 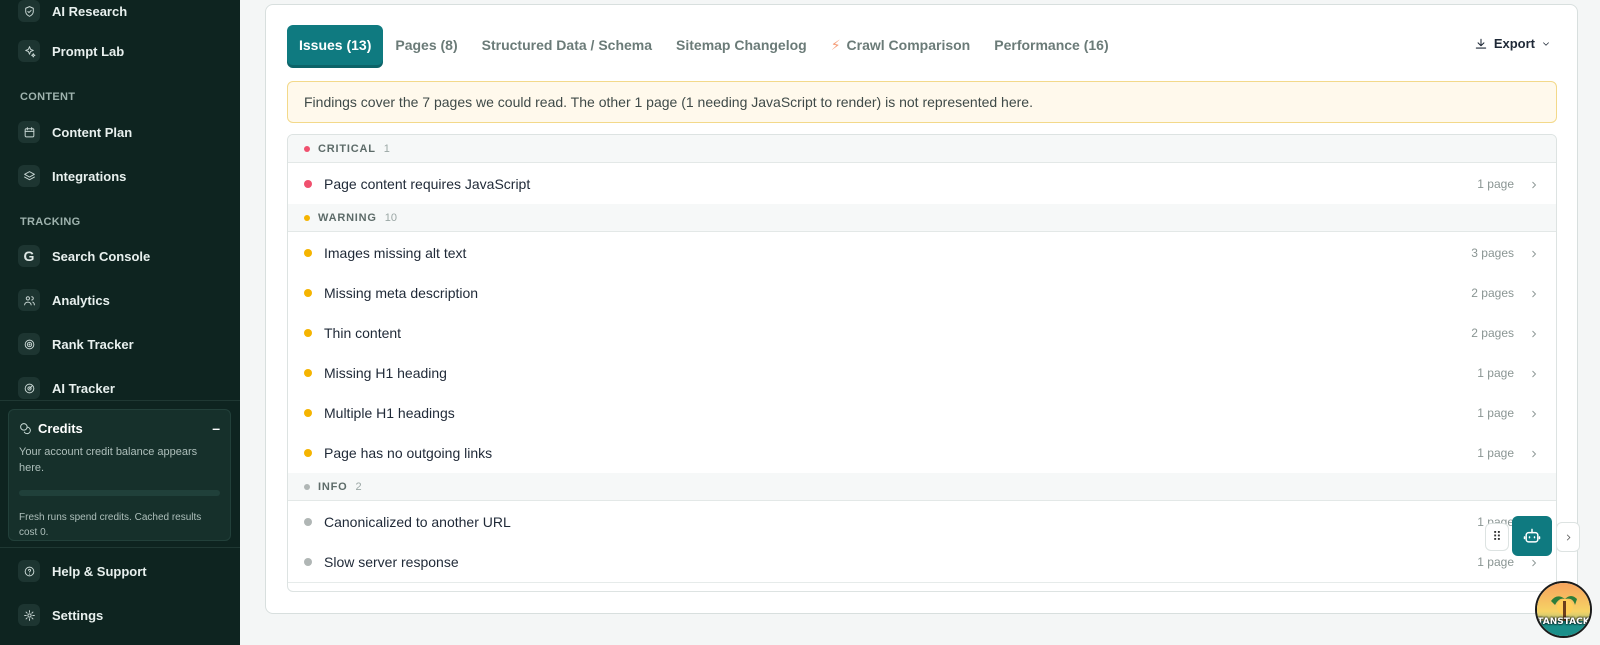 I want to click on tab-label: Crawl Comparison, so click(x=908, y=45).